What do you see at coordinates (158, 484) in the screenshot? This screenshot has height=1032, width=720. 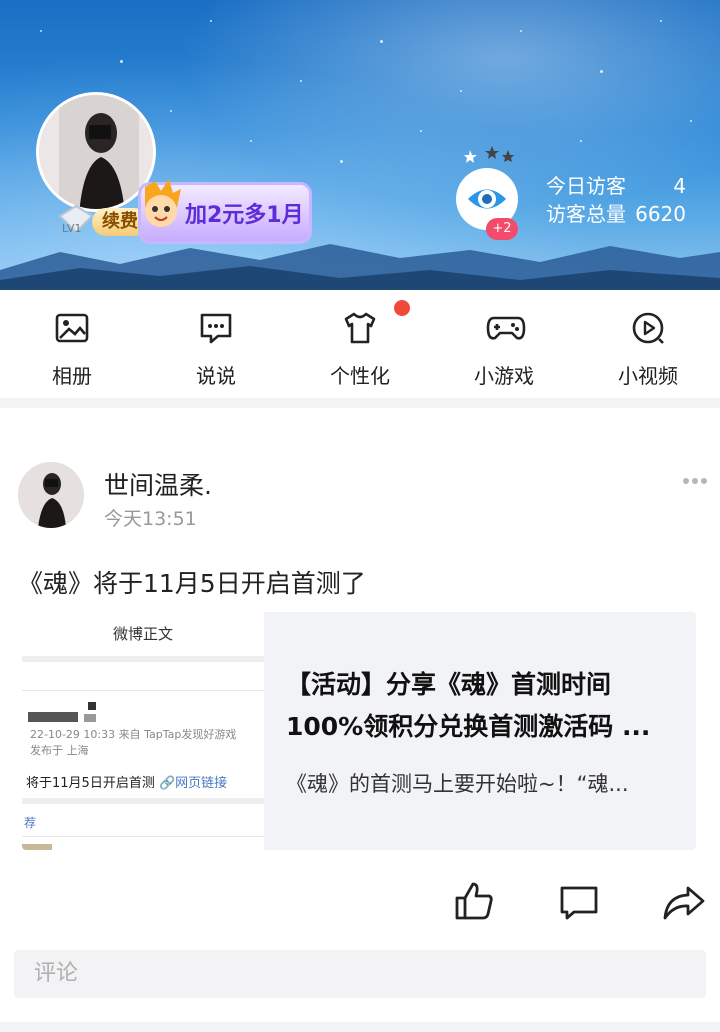 I see `post-author-name: 世间温柔.` at bounding box center [158, 484].